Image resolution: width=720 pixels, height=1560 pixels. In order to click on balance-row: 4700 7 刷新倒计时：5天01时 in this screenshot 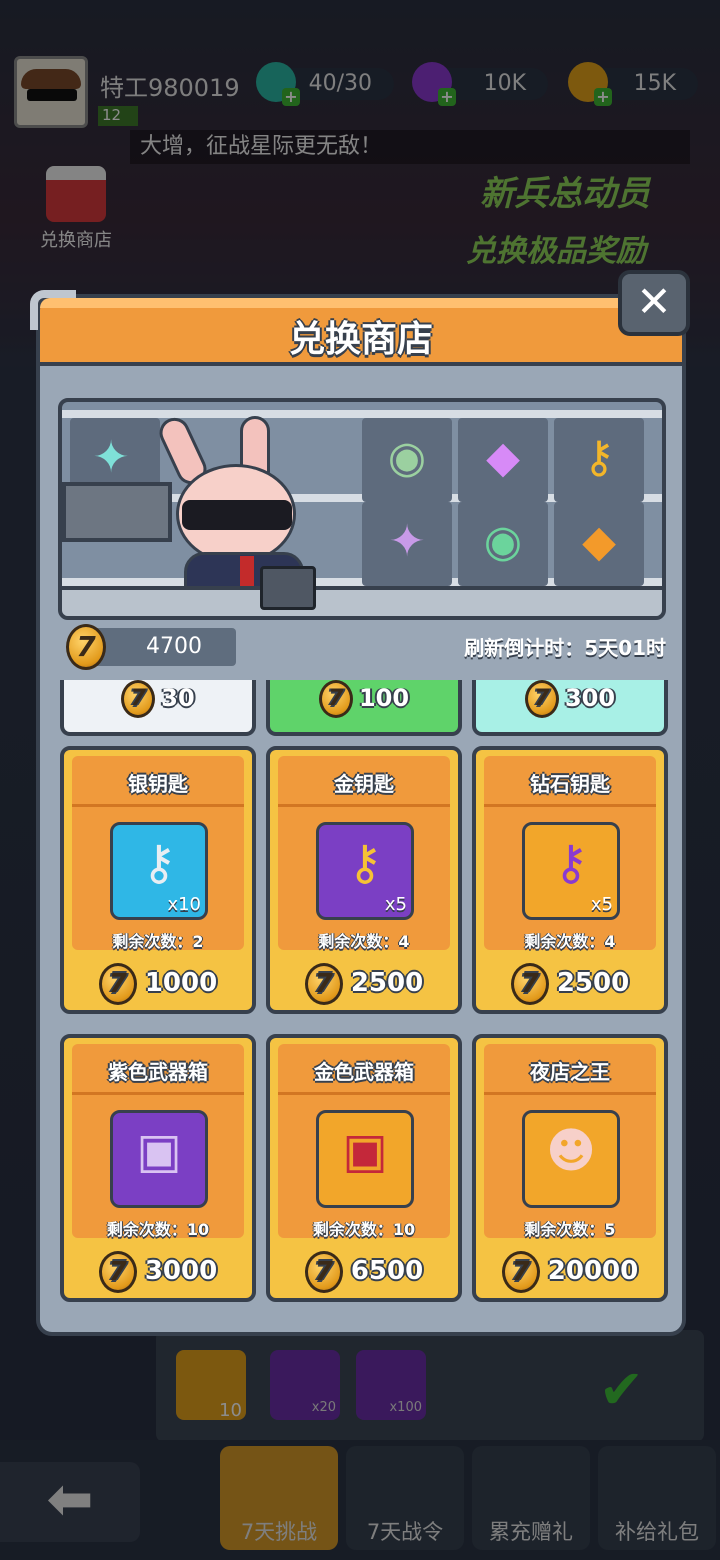, I will do `click(366, 647)`.